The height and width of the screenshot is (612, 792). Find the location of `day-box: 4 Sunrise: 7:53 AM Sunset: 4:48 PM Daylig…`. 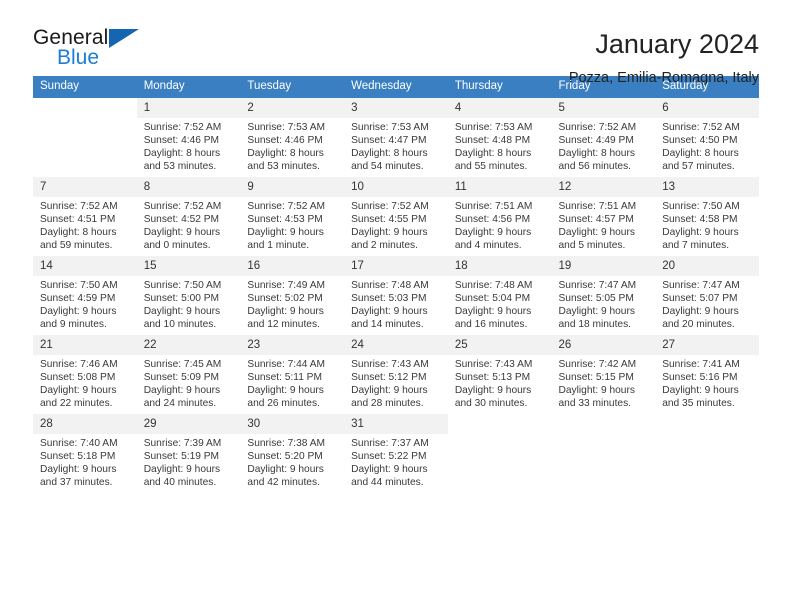

day-box: 4 Sunrise: 7:53 AM Sunset: 4:48 PM Daylig… is located at coordinates (499, 137).